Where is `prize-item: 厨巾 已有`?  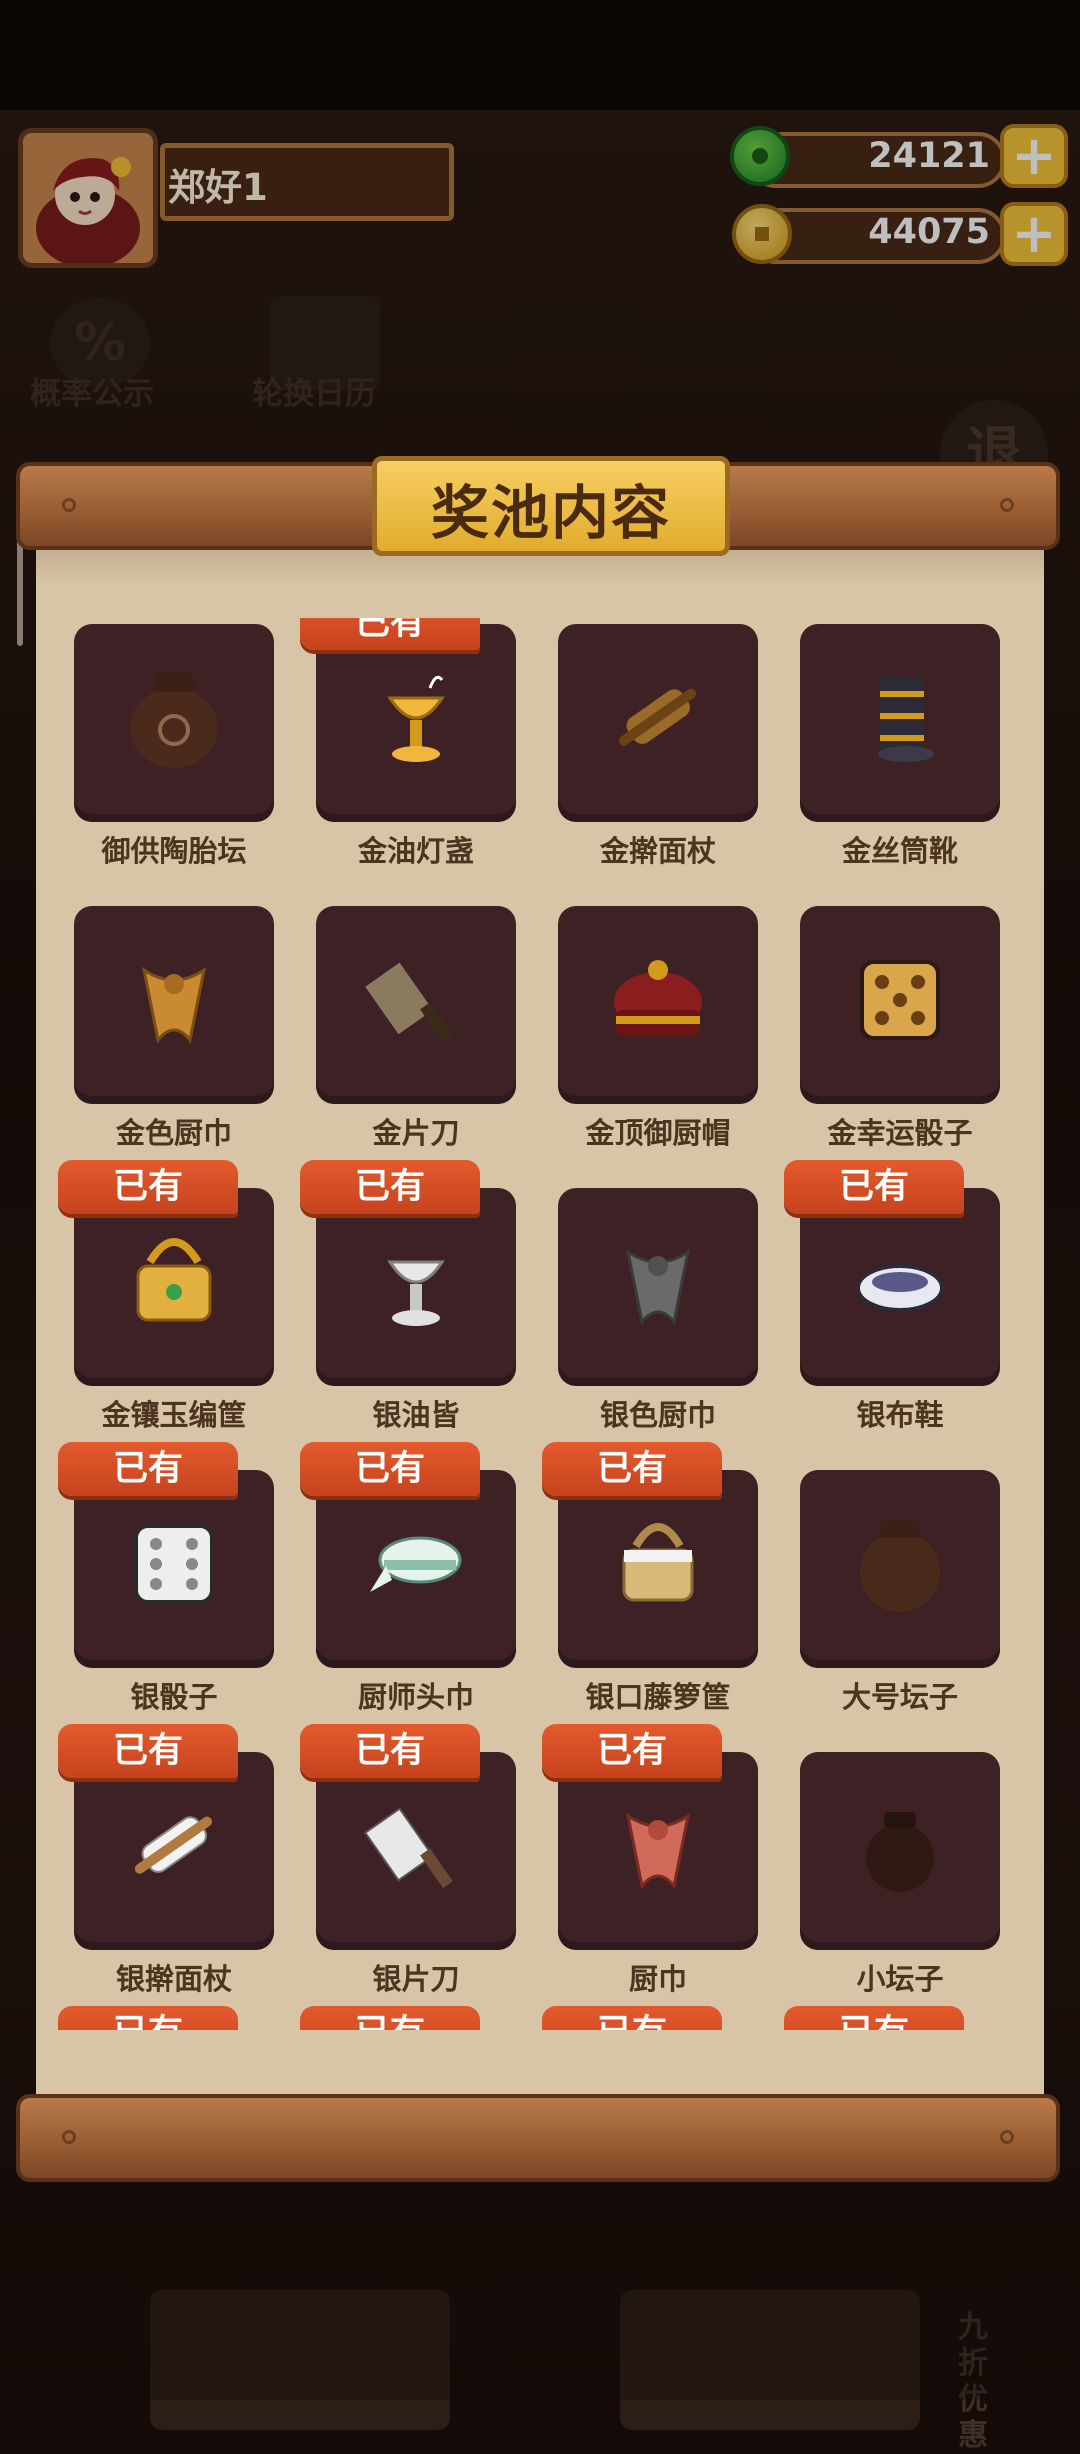
prize-item: 厨巾 已有 is located at coordinates (650, 1868).